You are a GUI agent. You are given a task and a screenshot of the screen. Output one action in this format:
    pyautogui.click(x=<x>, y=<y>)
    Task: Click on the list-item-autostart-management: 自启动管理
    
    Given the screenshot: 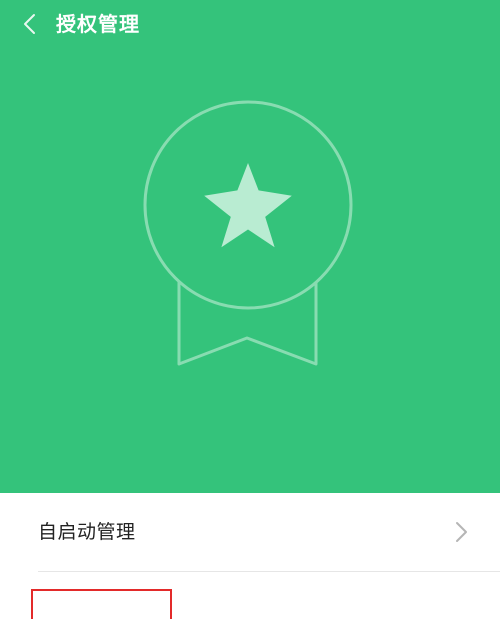 What is the action you would take?
    pyautogui.click(x=250, y=532)
    